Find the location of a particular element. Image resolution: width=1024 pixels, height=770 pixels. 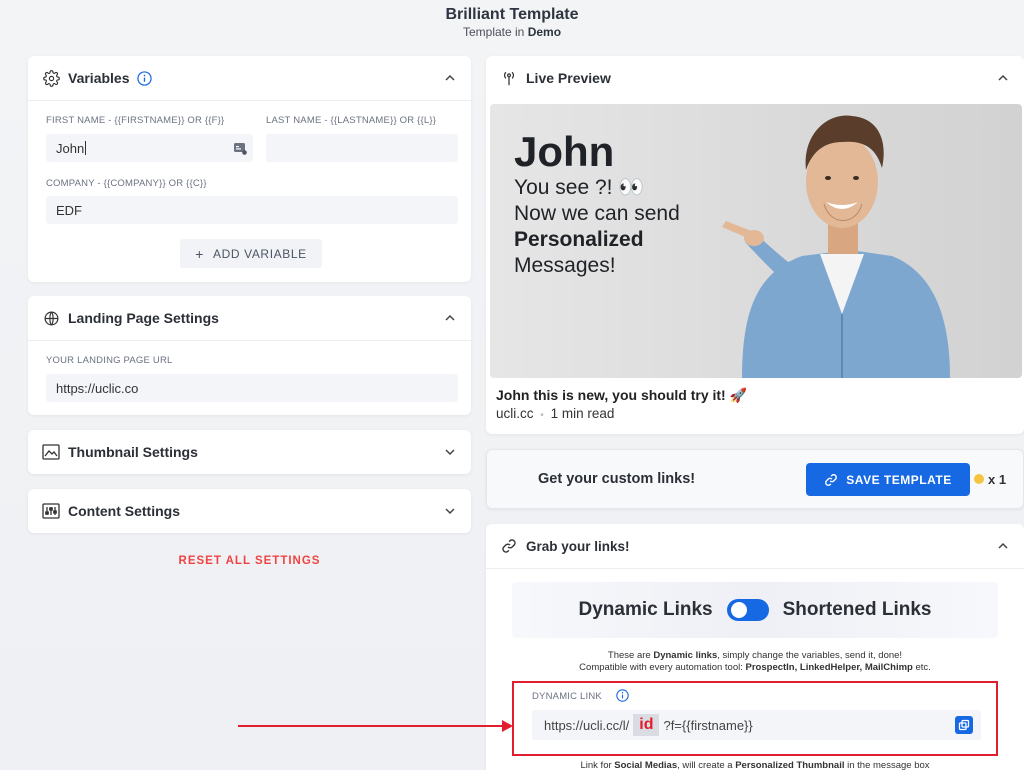

company-input: EDF is located at coordinates (252, 210).